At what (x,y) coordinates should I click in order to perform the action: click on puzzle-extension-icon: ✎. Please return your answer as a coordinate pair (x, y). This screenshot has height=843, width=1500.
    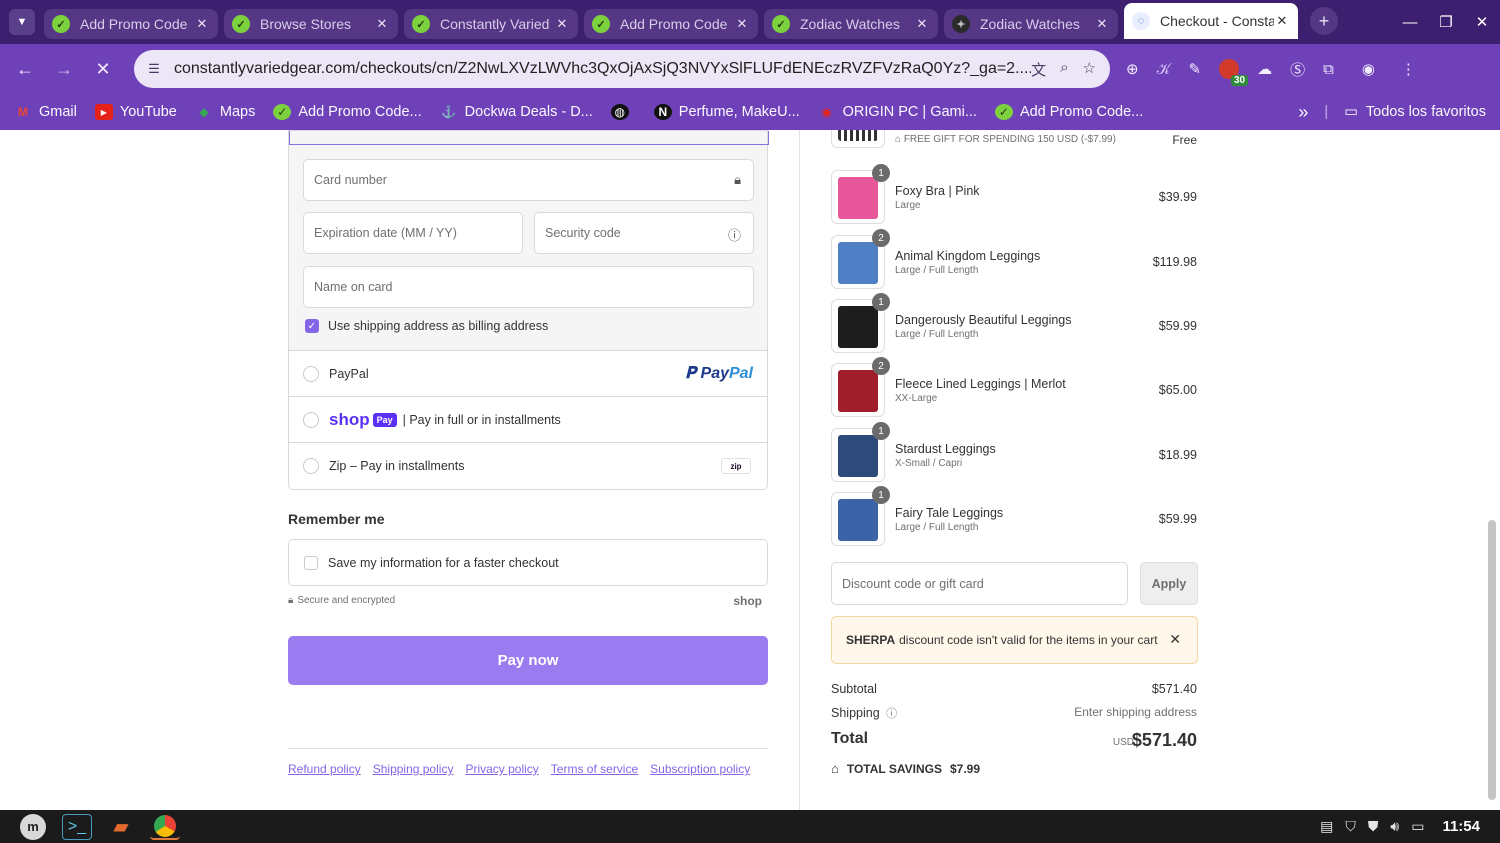
    Looking at the image, I should click on (1195, 69).